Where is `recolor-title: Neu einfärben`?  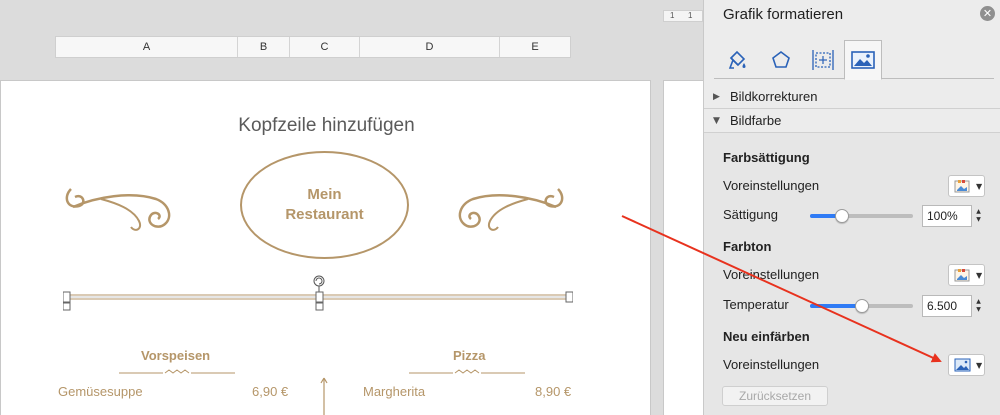 recolor-title: Neu einfärben is located at coordinates (766, 336).